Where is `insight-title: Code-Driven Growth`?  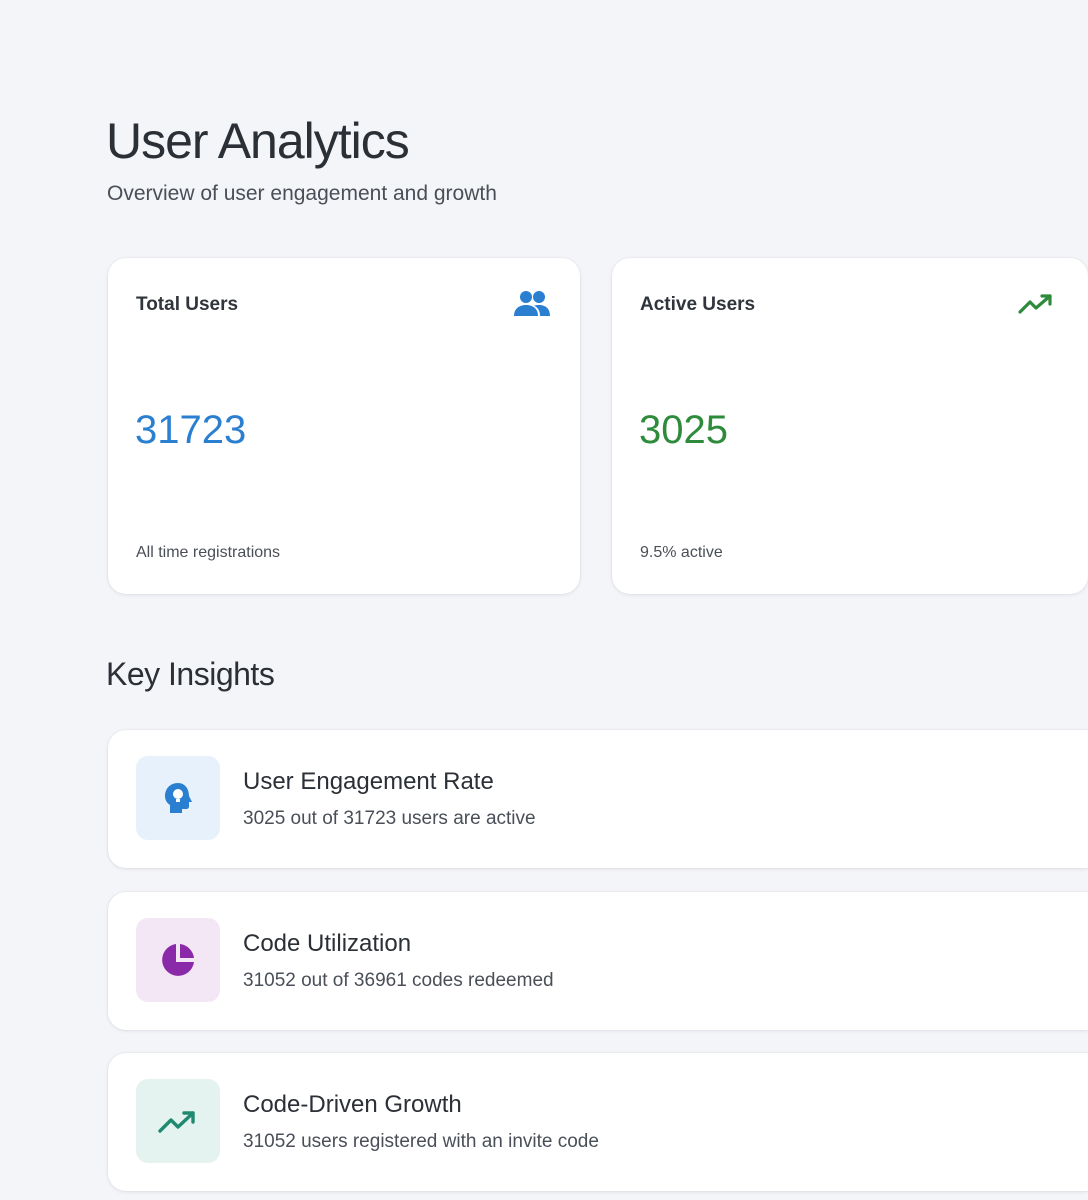
insight-title: Code-Driven Growth is located at coordinates (352, 1104).